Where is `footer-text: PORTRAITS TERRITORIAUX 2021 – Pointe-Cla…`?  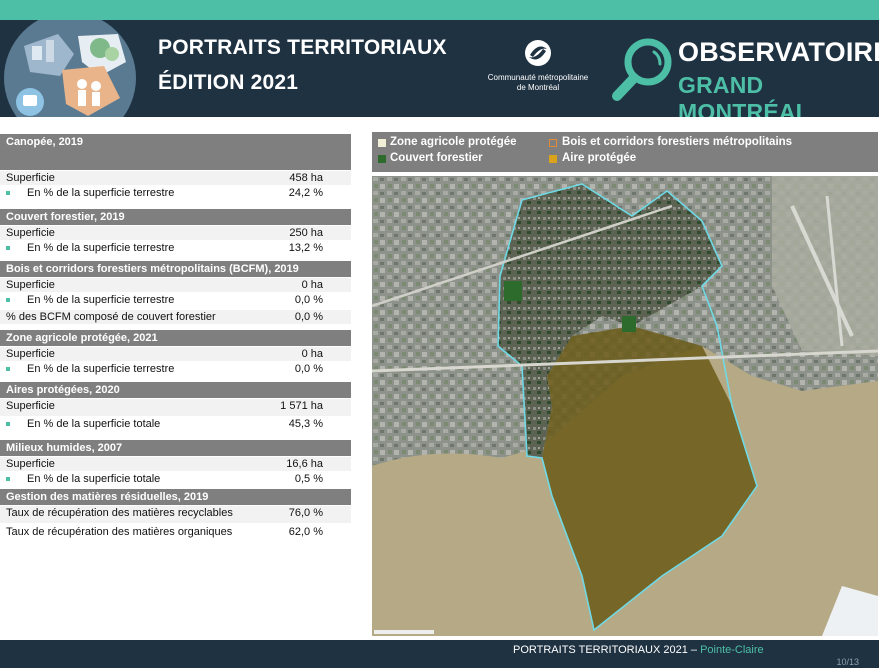
footer-text: PORTRAITS TERRITORIAUX 2021 – Pointe-Cla… is located at coordinates (638, 650).